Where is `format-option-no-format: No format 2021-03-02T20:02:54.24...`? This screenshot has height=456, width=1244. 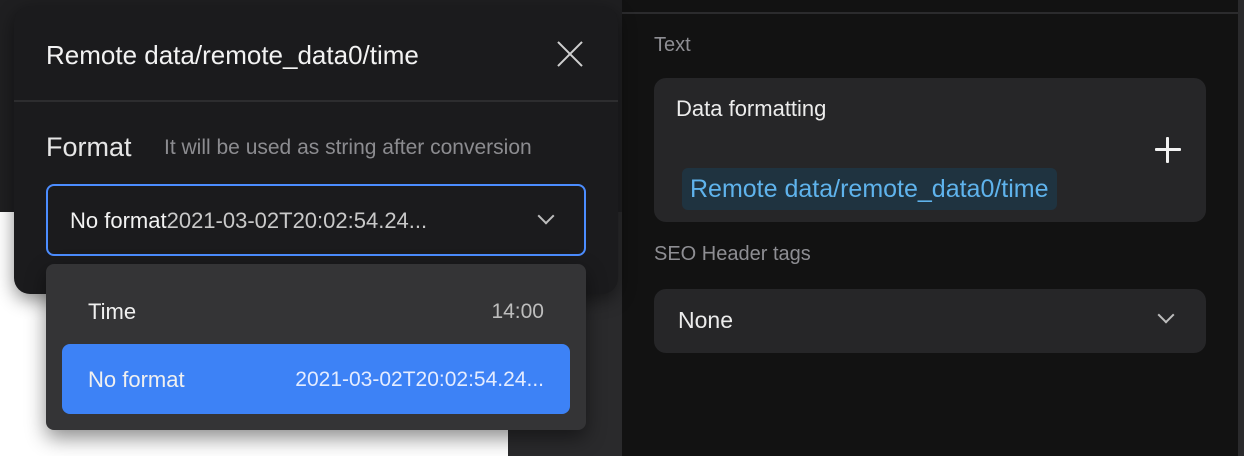 format-option-no-format: No format 2021-03-02T20:02:54.24... is located at coordinates (316, 379).